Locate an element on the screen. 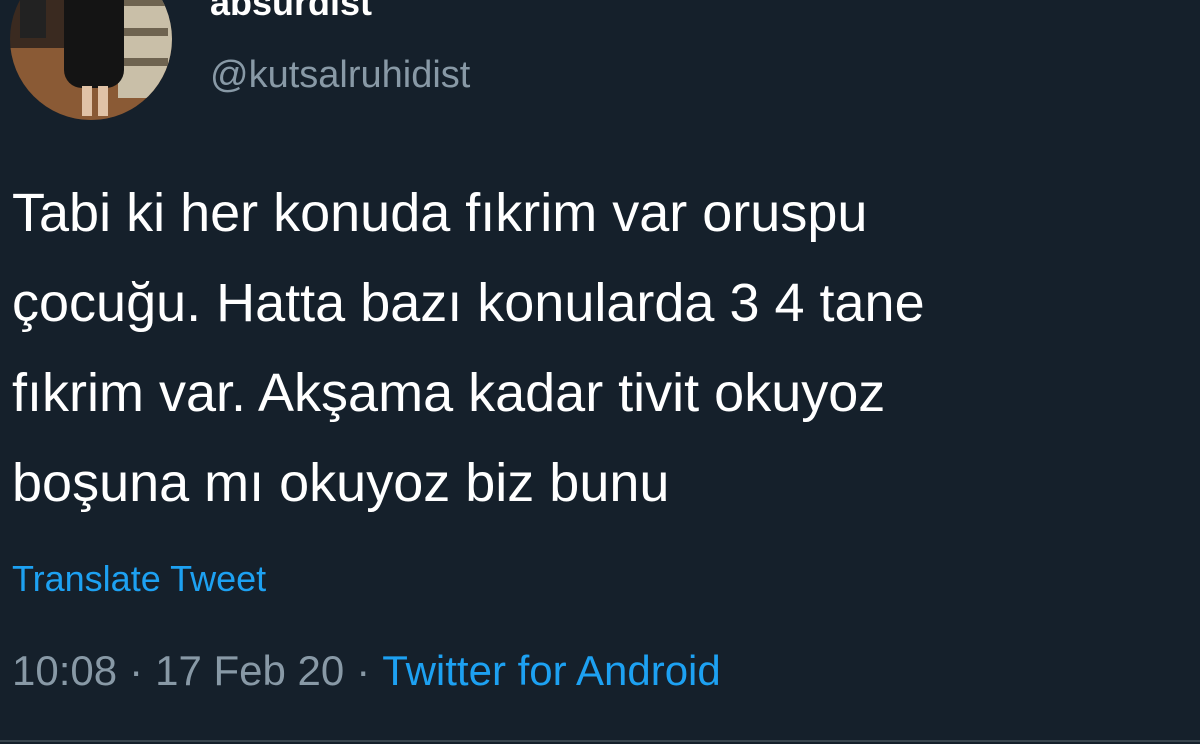 This screenshot has height=744, width=1200. avatar-photo is located at coordinates (91, 60).